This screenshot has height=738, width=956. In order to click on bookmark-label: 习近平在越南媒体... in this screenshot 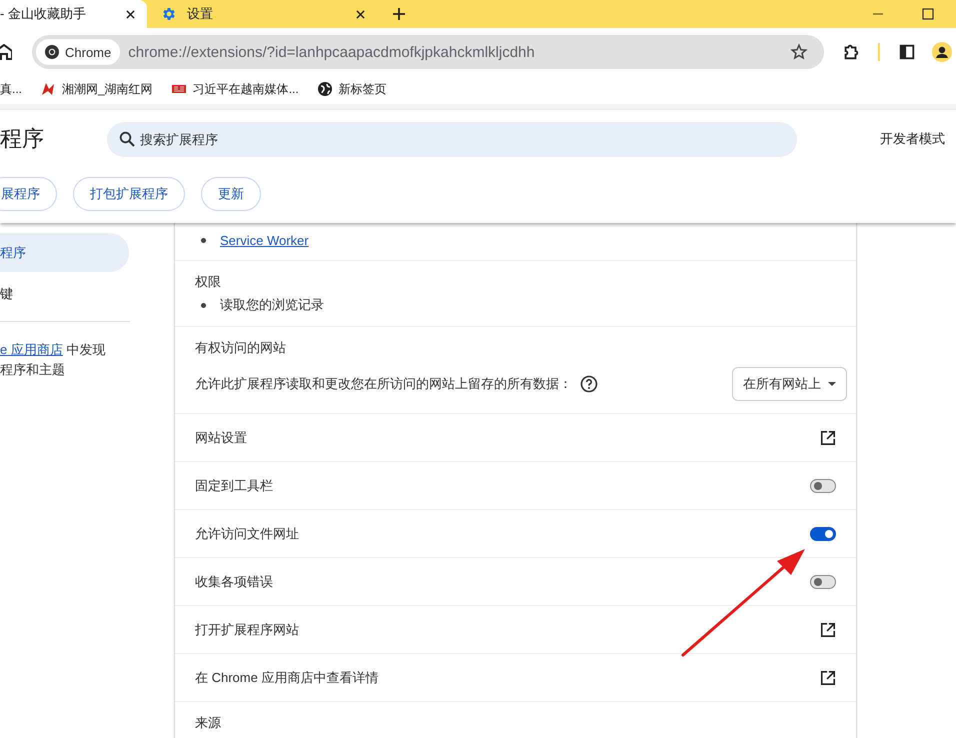, I will do `click(245, 89)`.